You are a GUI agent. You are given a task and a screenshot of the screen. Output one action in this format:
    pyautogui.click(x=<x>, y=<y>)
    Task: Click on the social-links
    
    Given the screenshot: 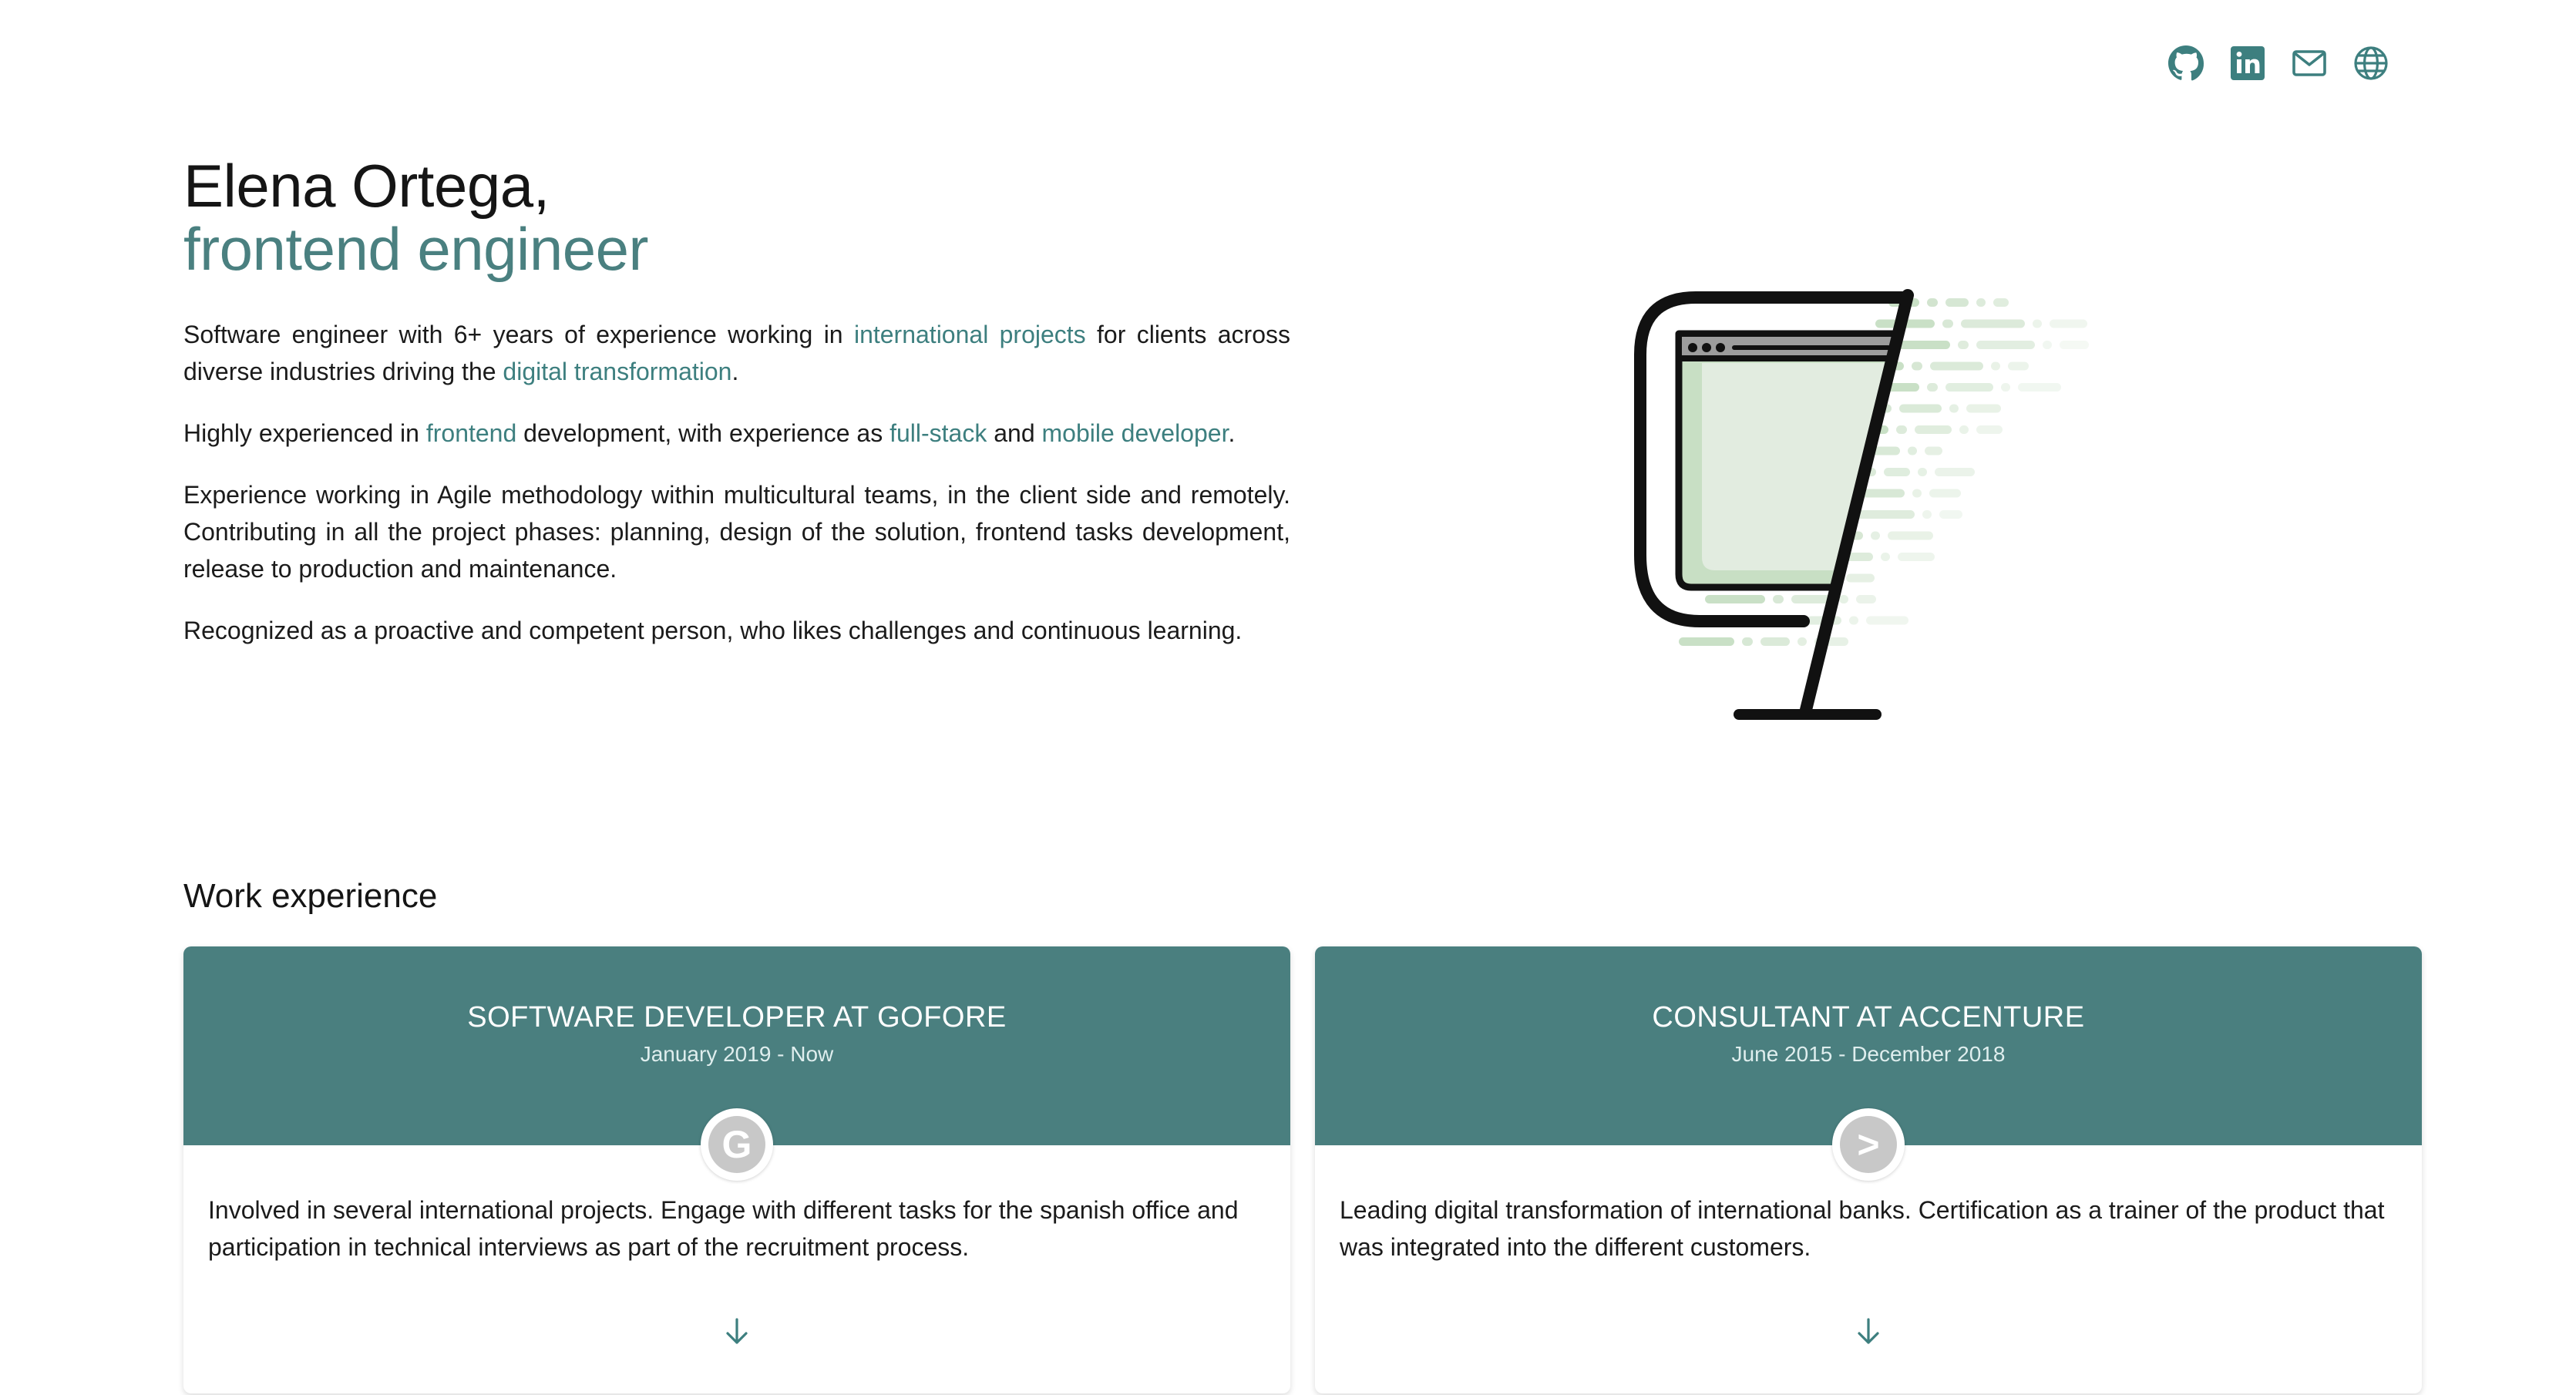 What is the action you would take?
    pyautogui.click(x=2278, y=63)
    